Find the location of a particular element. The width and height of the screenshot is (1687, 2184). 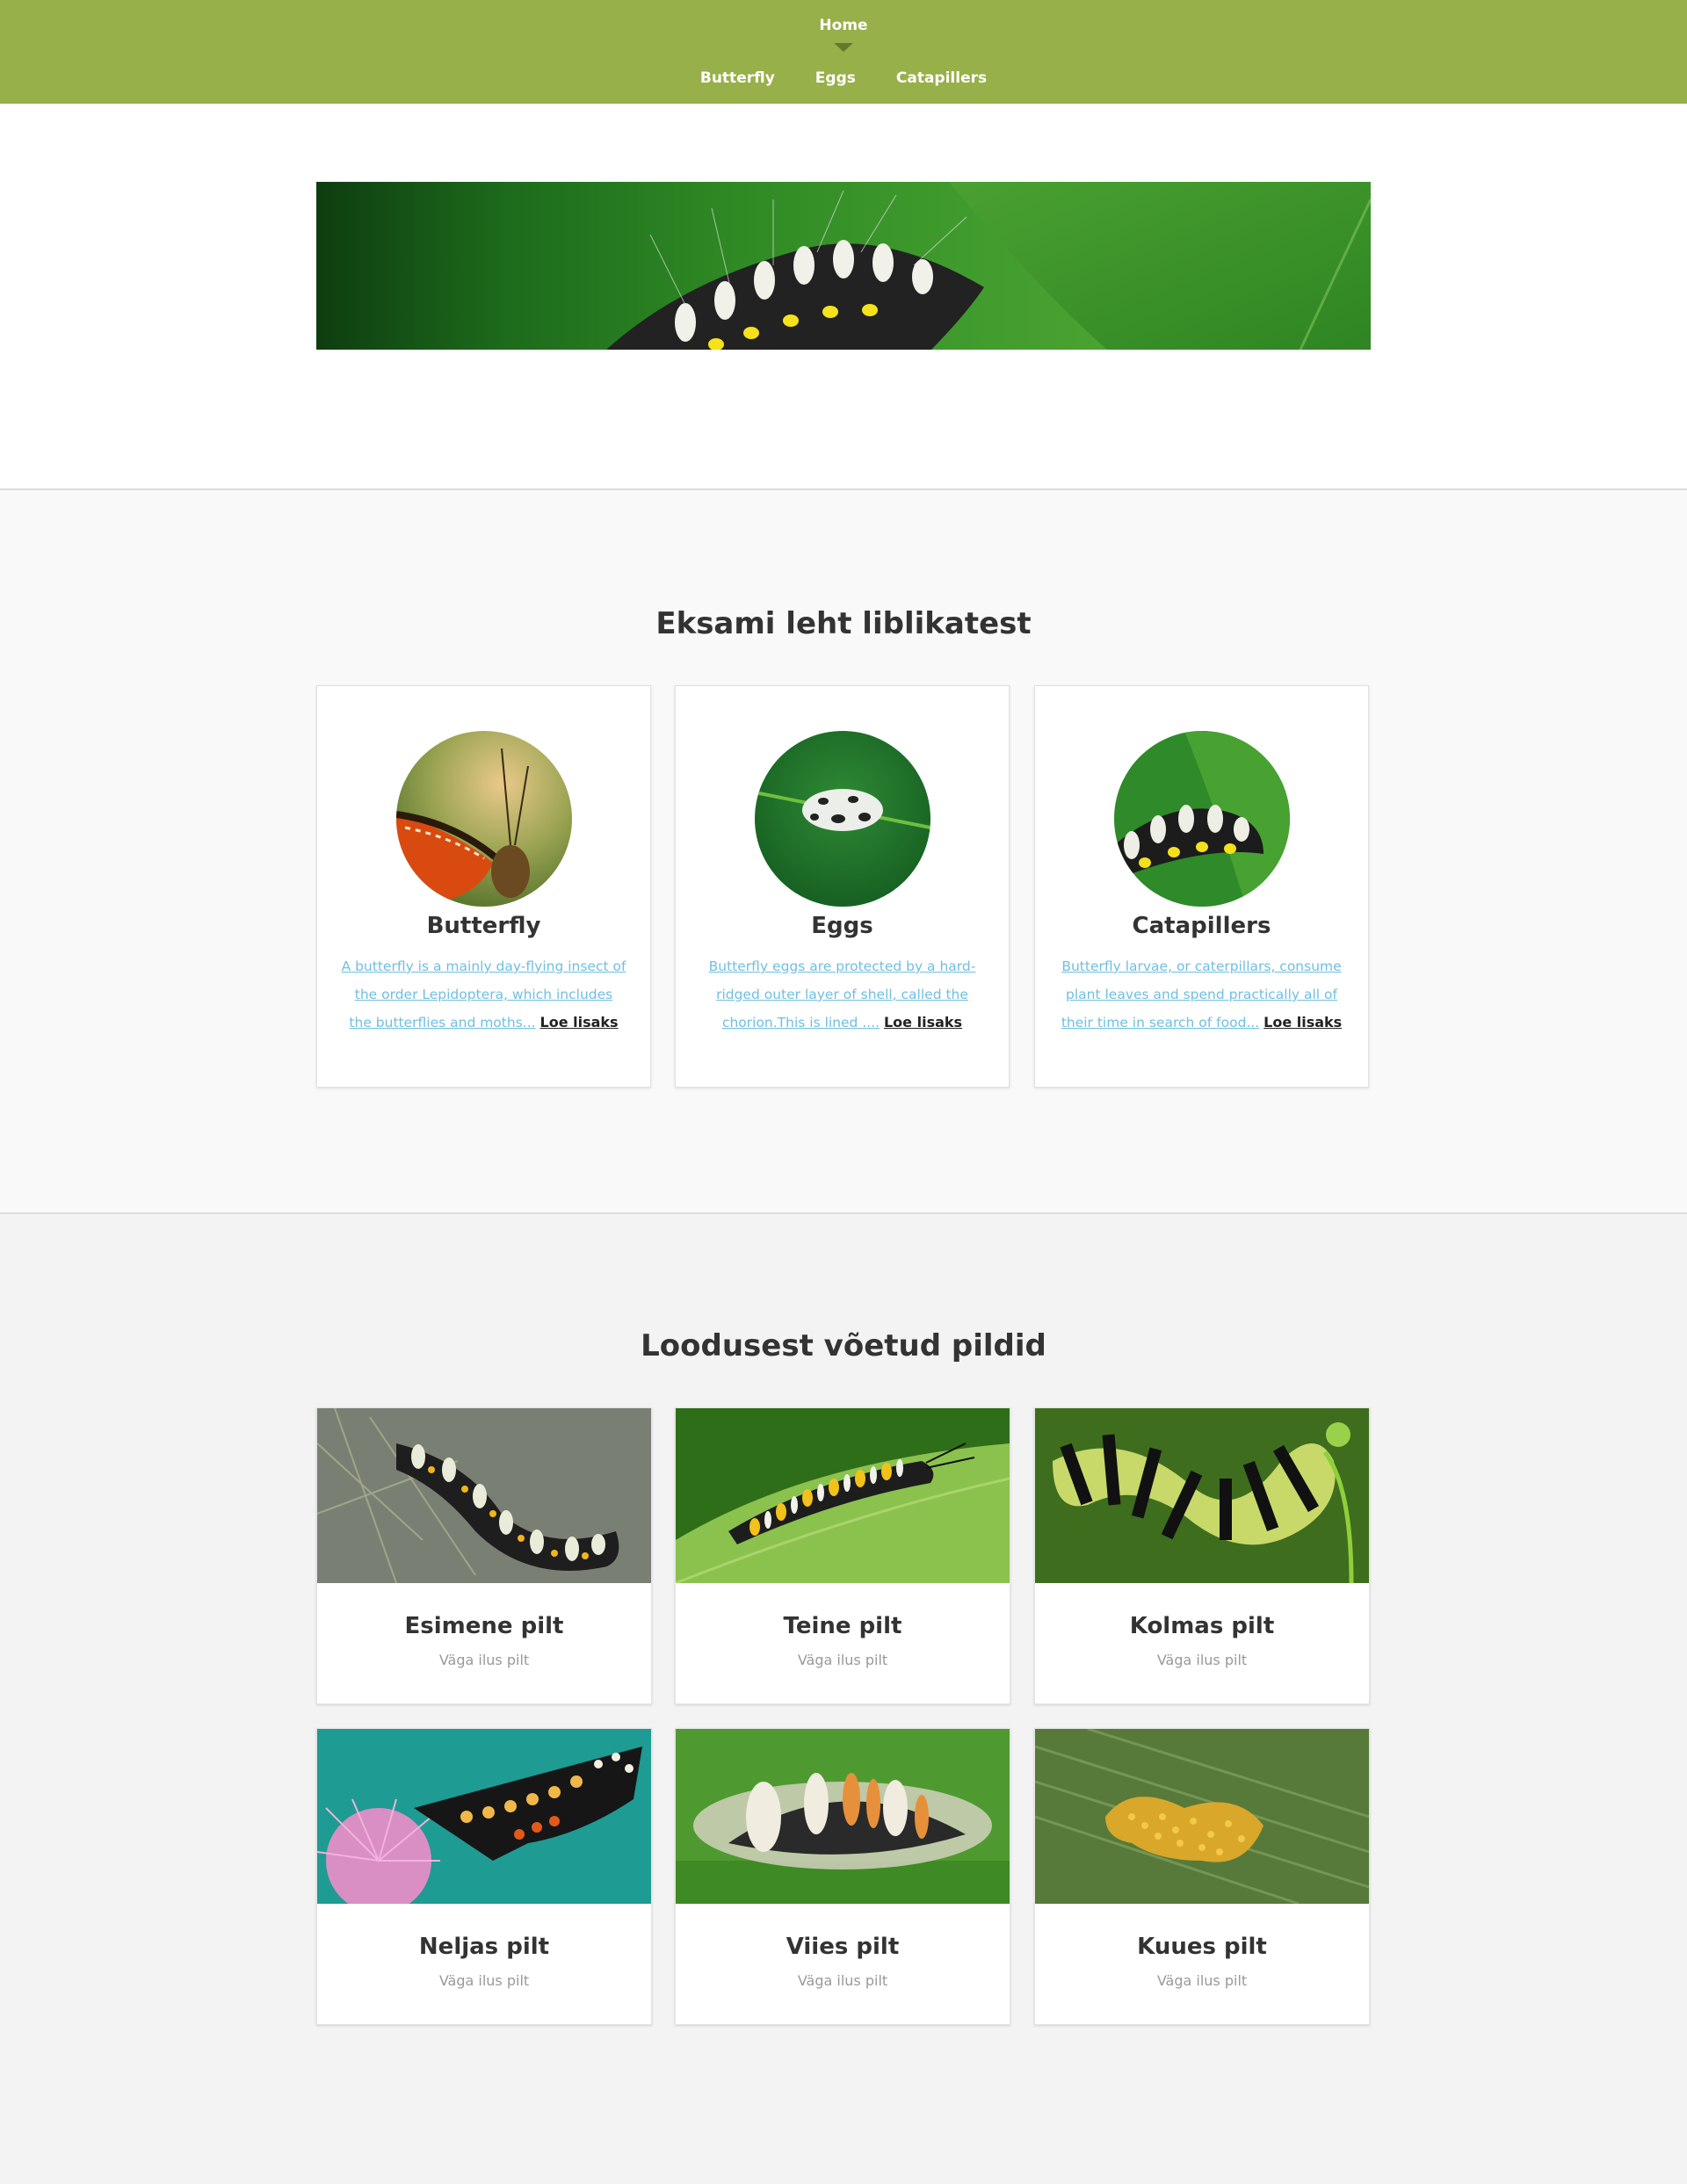

gallery-card-title: Viies pilt is located at coordinates (843, 1947).